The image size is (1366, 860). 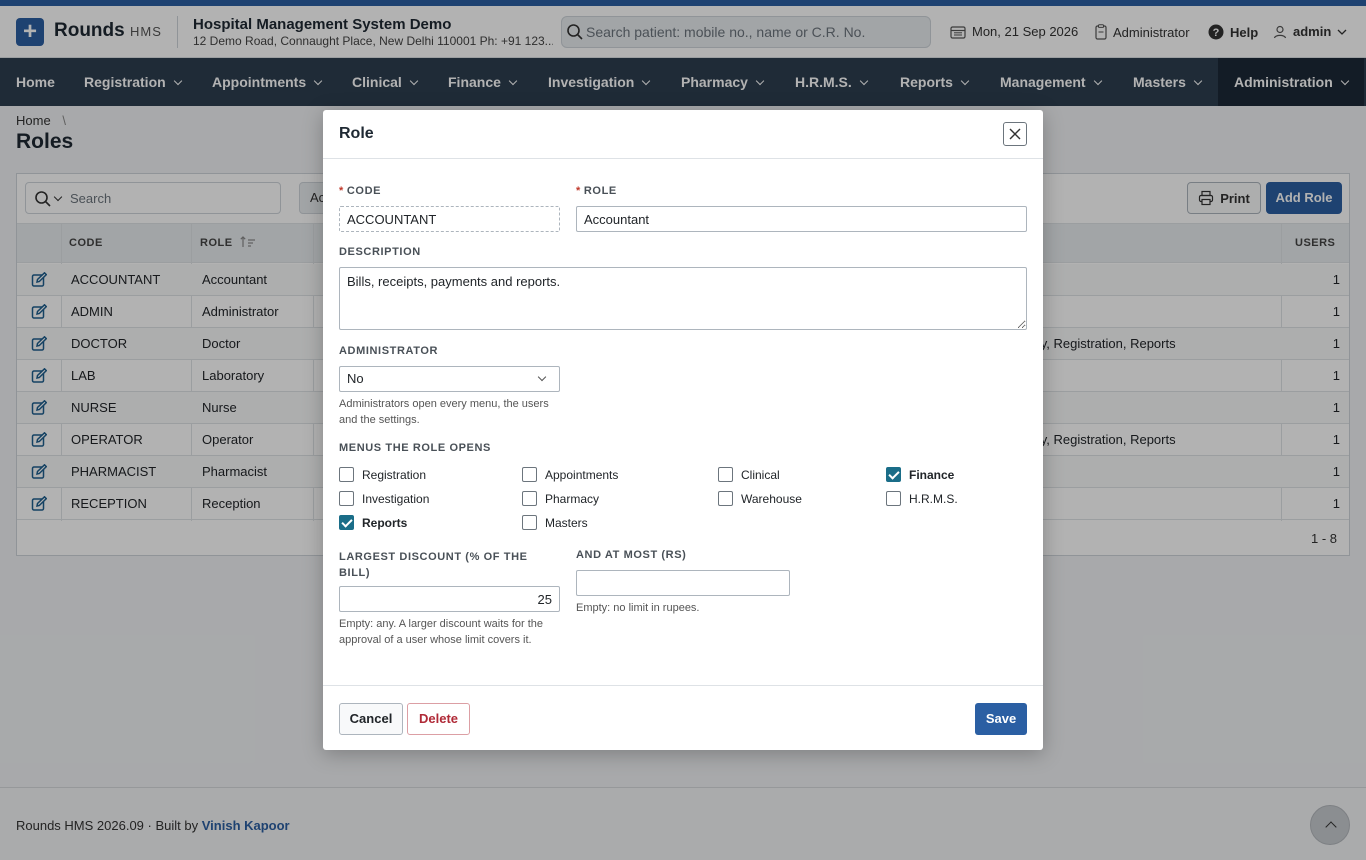 I want to click on menu-checkbox-pharmacy: Pharmacy, so click(x=560, y=498).